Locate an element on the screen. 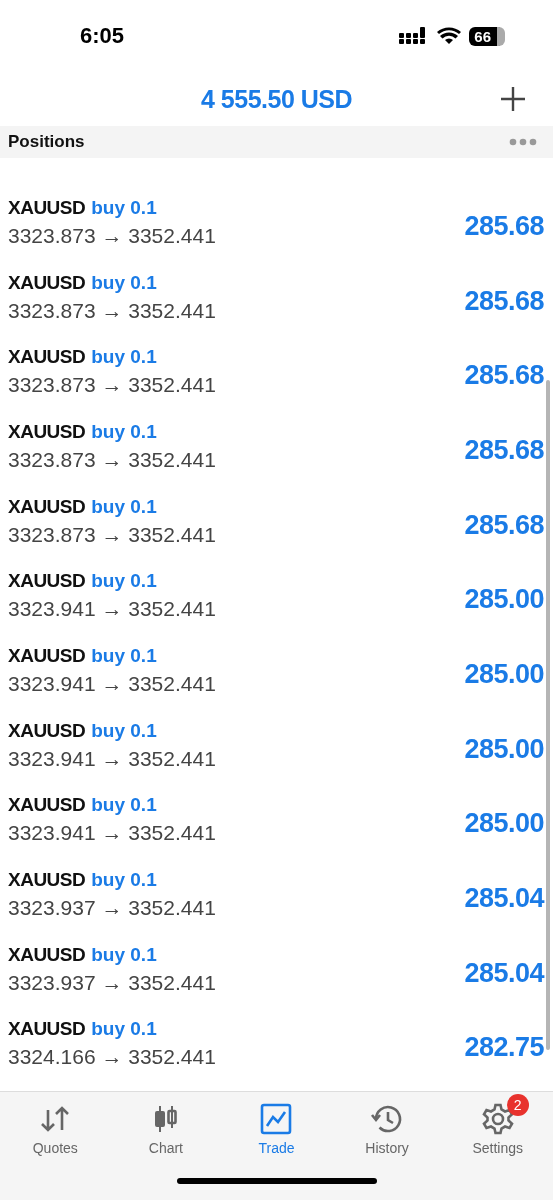 This screenshot has width=553, height=1200. more-icon is located at coordinates (523, 142).